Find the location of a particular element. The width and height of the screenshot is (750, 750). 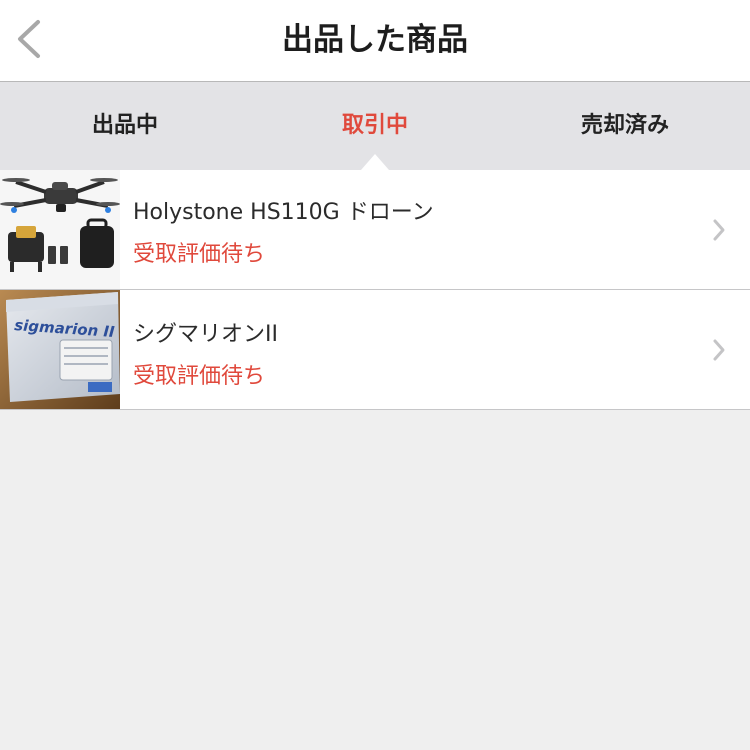

item-thumbnail is located at coordinates (60, 229).